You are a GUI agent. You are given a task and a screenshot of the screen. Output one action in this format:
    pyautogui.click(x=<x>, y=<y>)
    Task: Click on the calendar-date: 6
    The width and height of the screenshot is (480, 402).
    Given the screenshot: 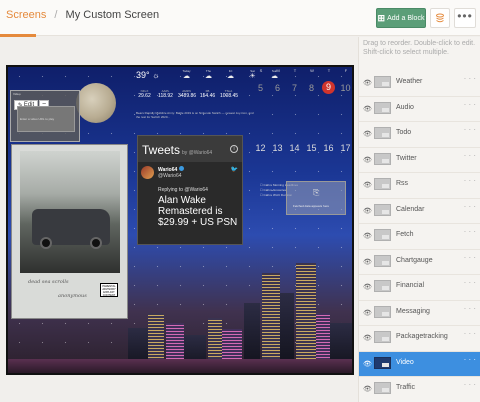 What is the action you would take?
    pyautogui.click(x=277, y=88)
    